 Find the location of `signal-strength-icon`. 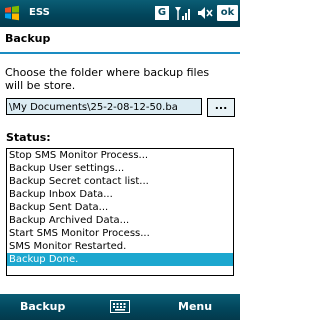

signal-strength-icon is located at coordinates (183, 13).